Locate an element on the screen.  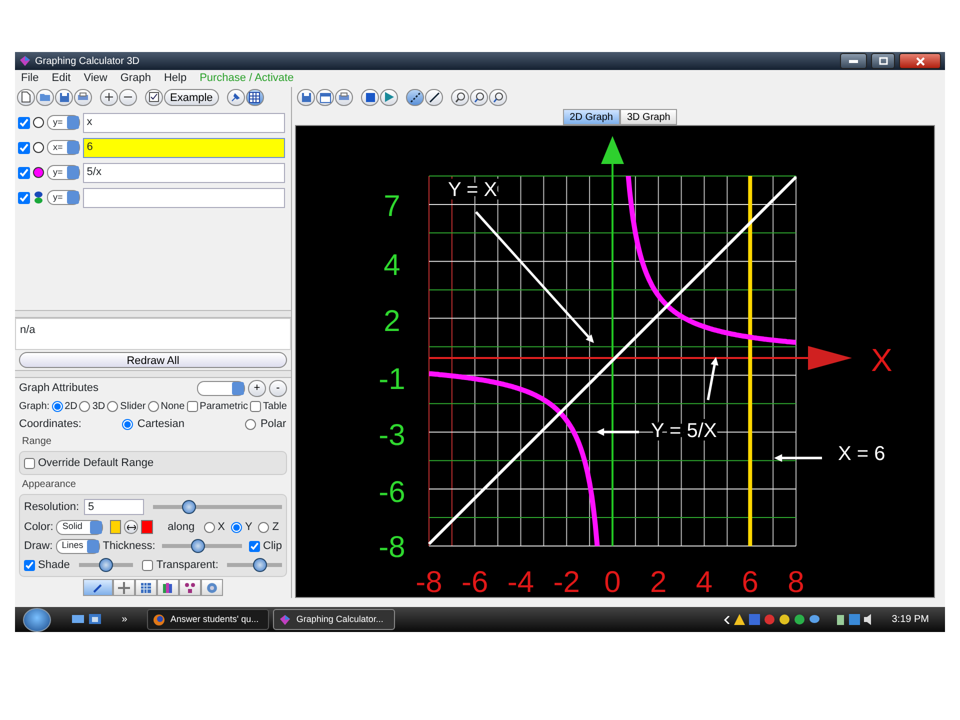
desktop-icon is located at coordinates (78, 619).